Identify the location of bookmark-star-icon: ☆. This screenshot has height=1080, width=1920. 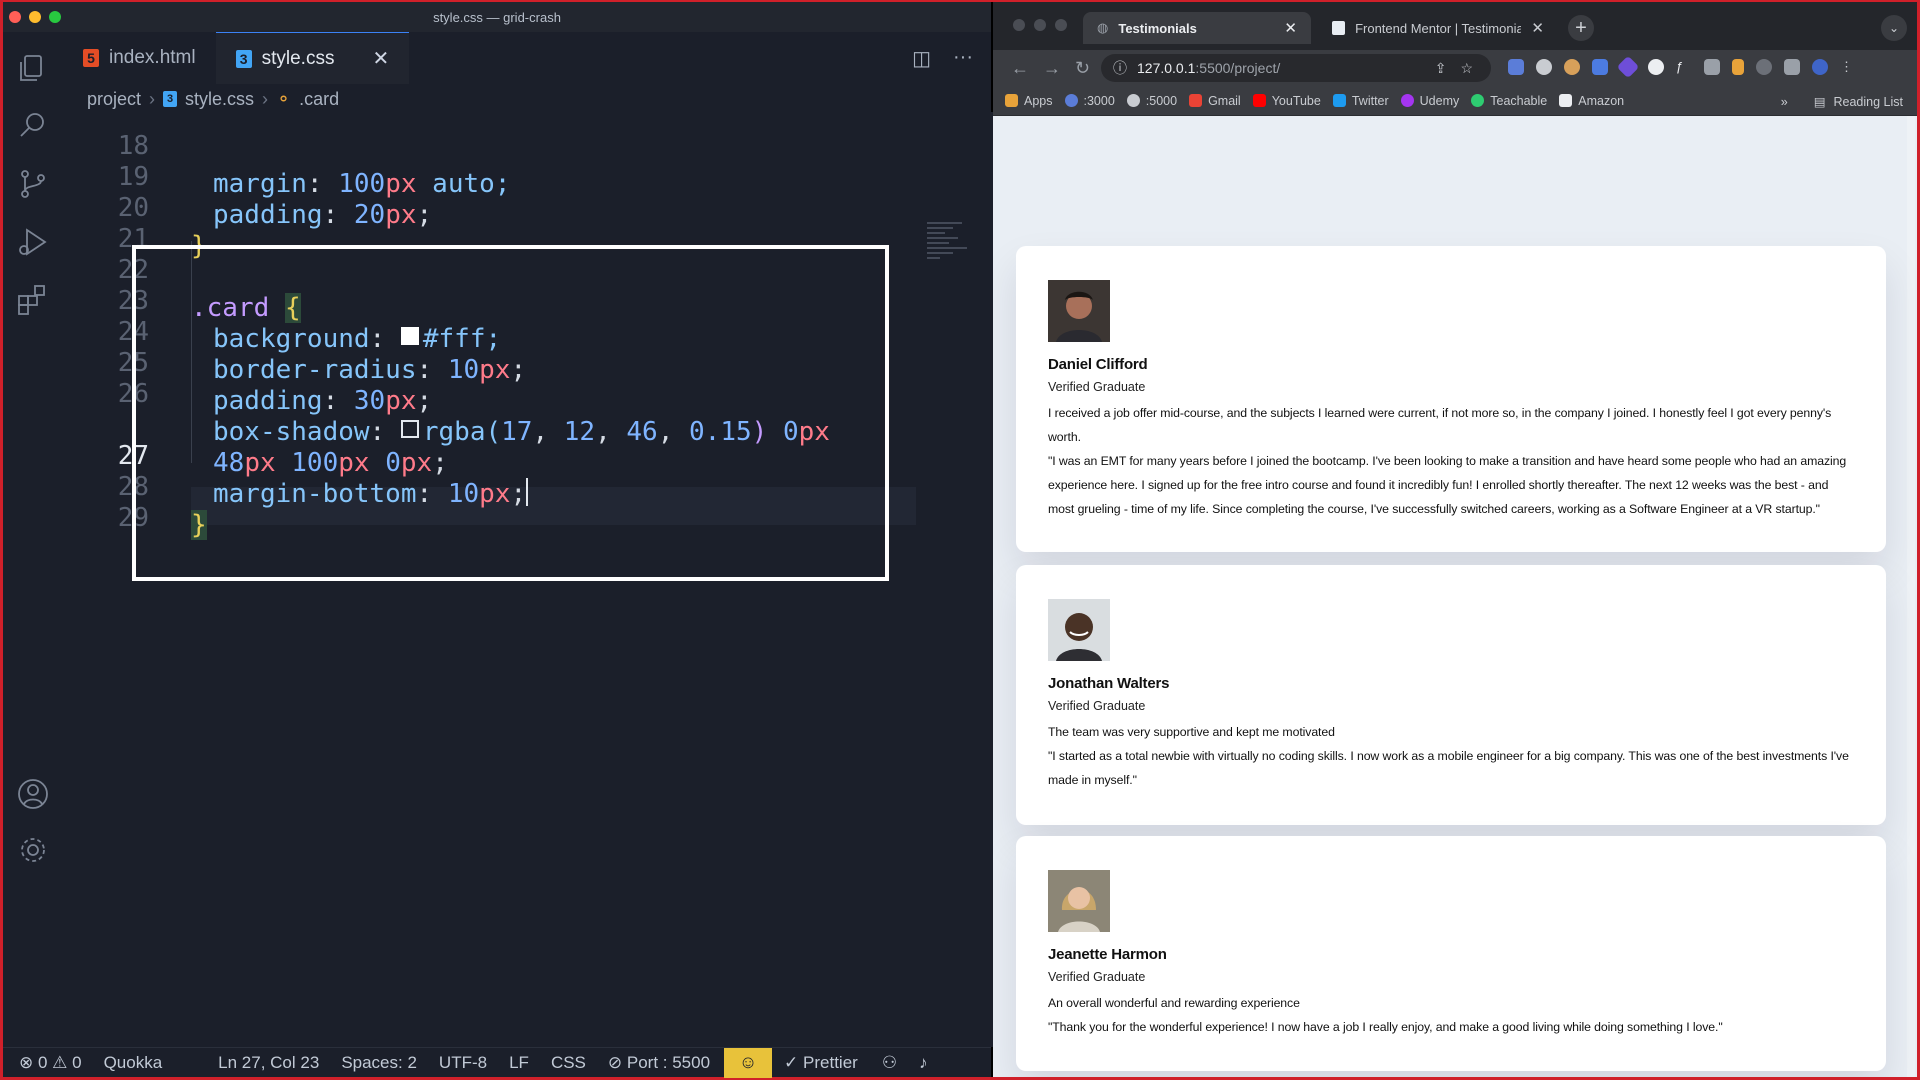
(1466, 68).